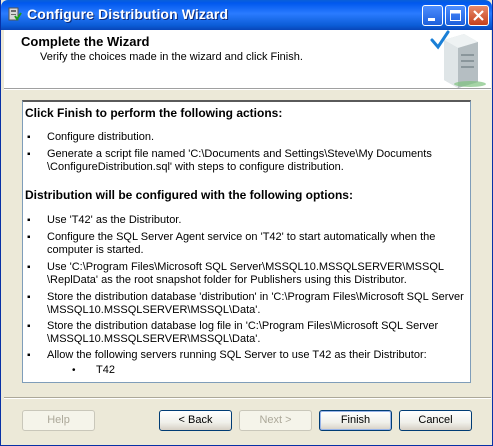 This screenshot has height=446, width=493. What do you see at coordinates (247, 398) in the screenshot?
I see `footer-divider-highlight` at bounding box center [247, 398].